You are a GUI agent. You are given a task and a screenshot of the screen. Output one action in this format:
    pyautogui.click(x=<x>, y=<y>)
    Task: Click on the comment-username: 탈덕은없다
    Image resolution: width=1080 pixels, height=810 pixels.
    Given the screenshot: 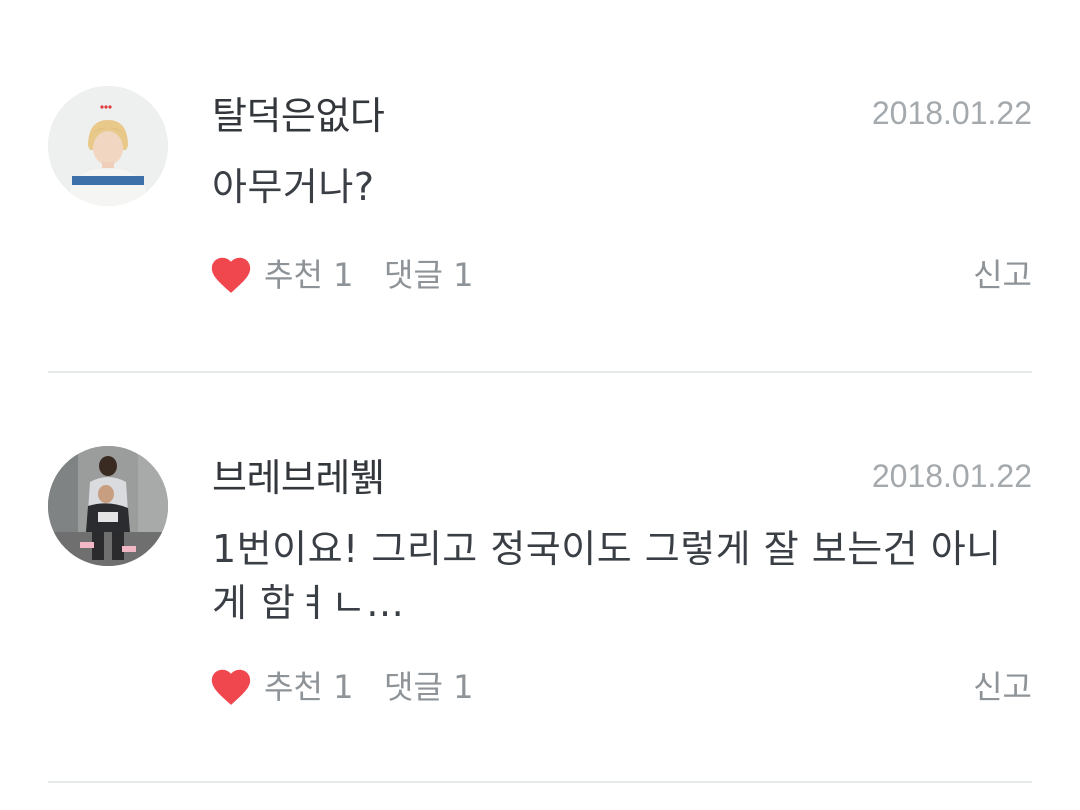 What is the action you would take?
    pyautogui.click(x=298, y=116)
    